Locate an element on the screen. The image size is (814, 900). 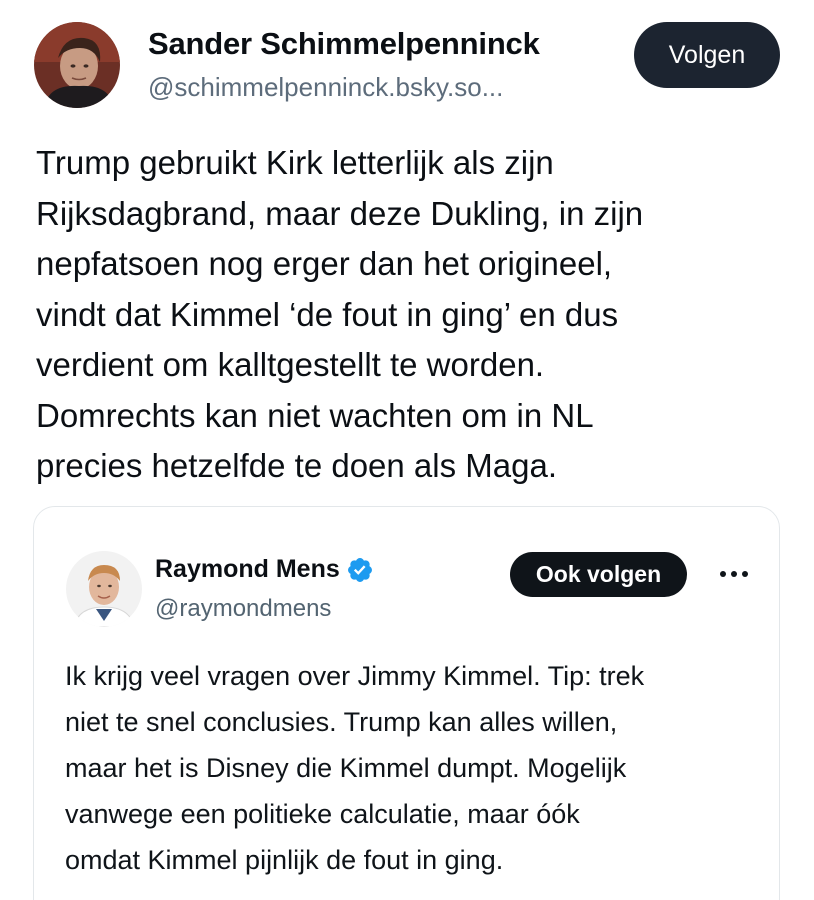
quoted-author-name-row: Raymond Mens is located at coordinates (264, 569).